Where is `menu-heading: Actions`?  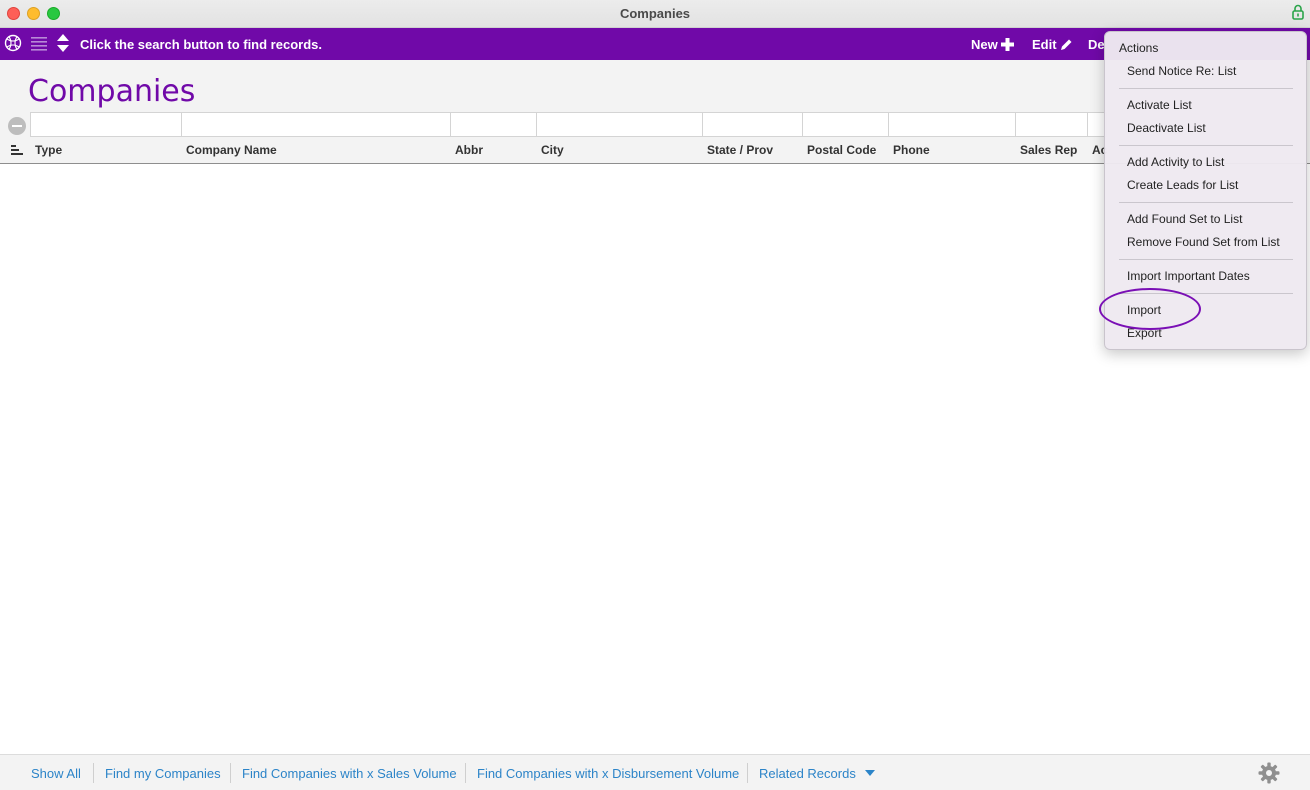
menu-heading: Actions is located at coordinates (1139, 48).